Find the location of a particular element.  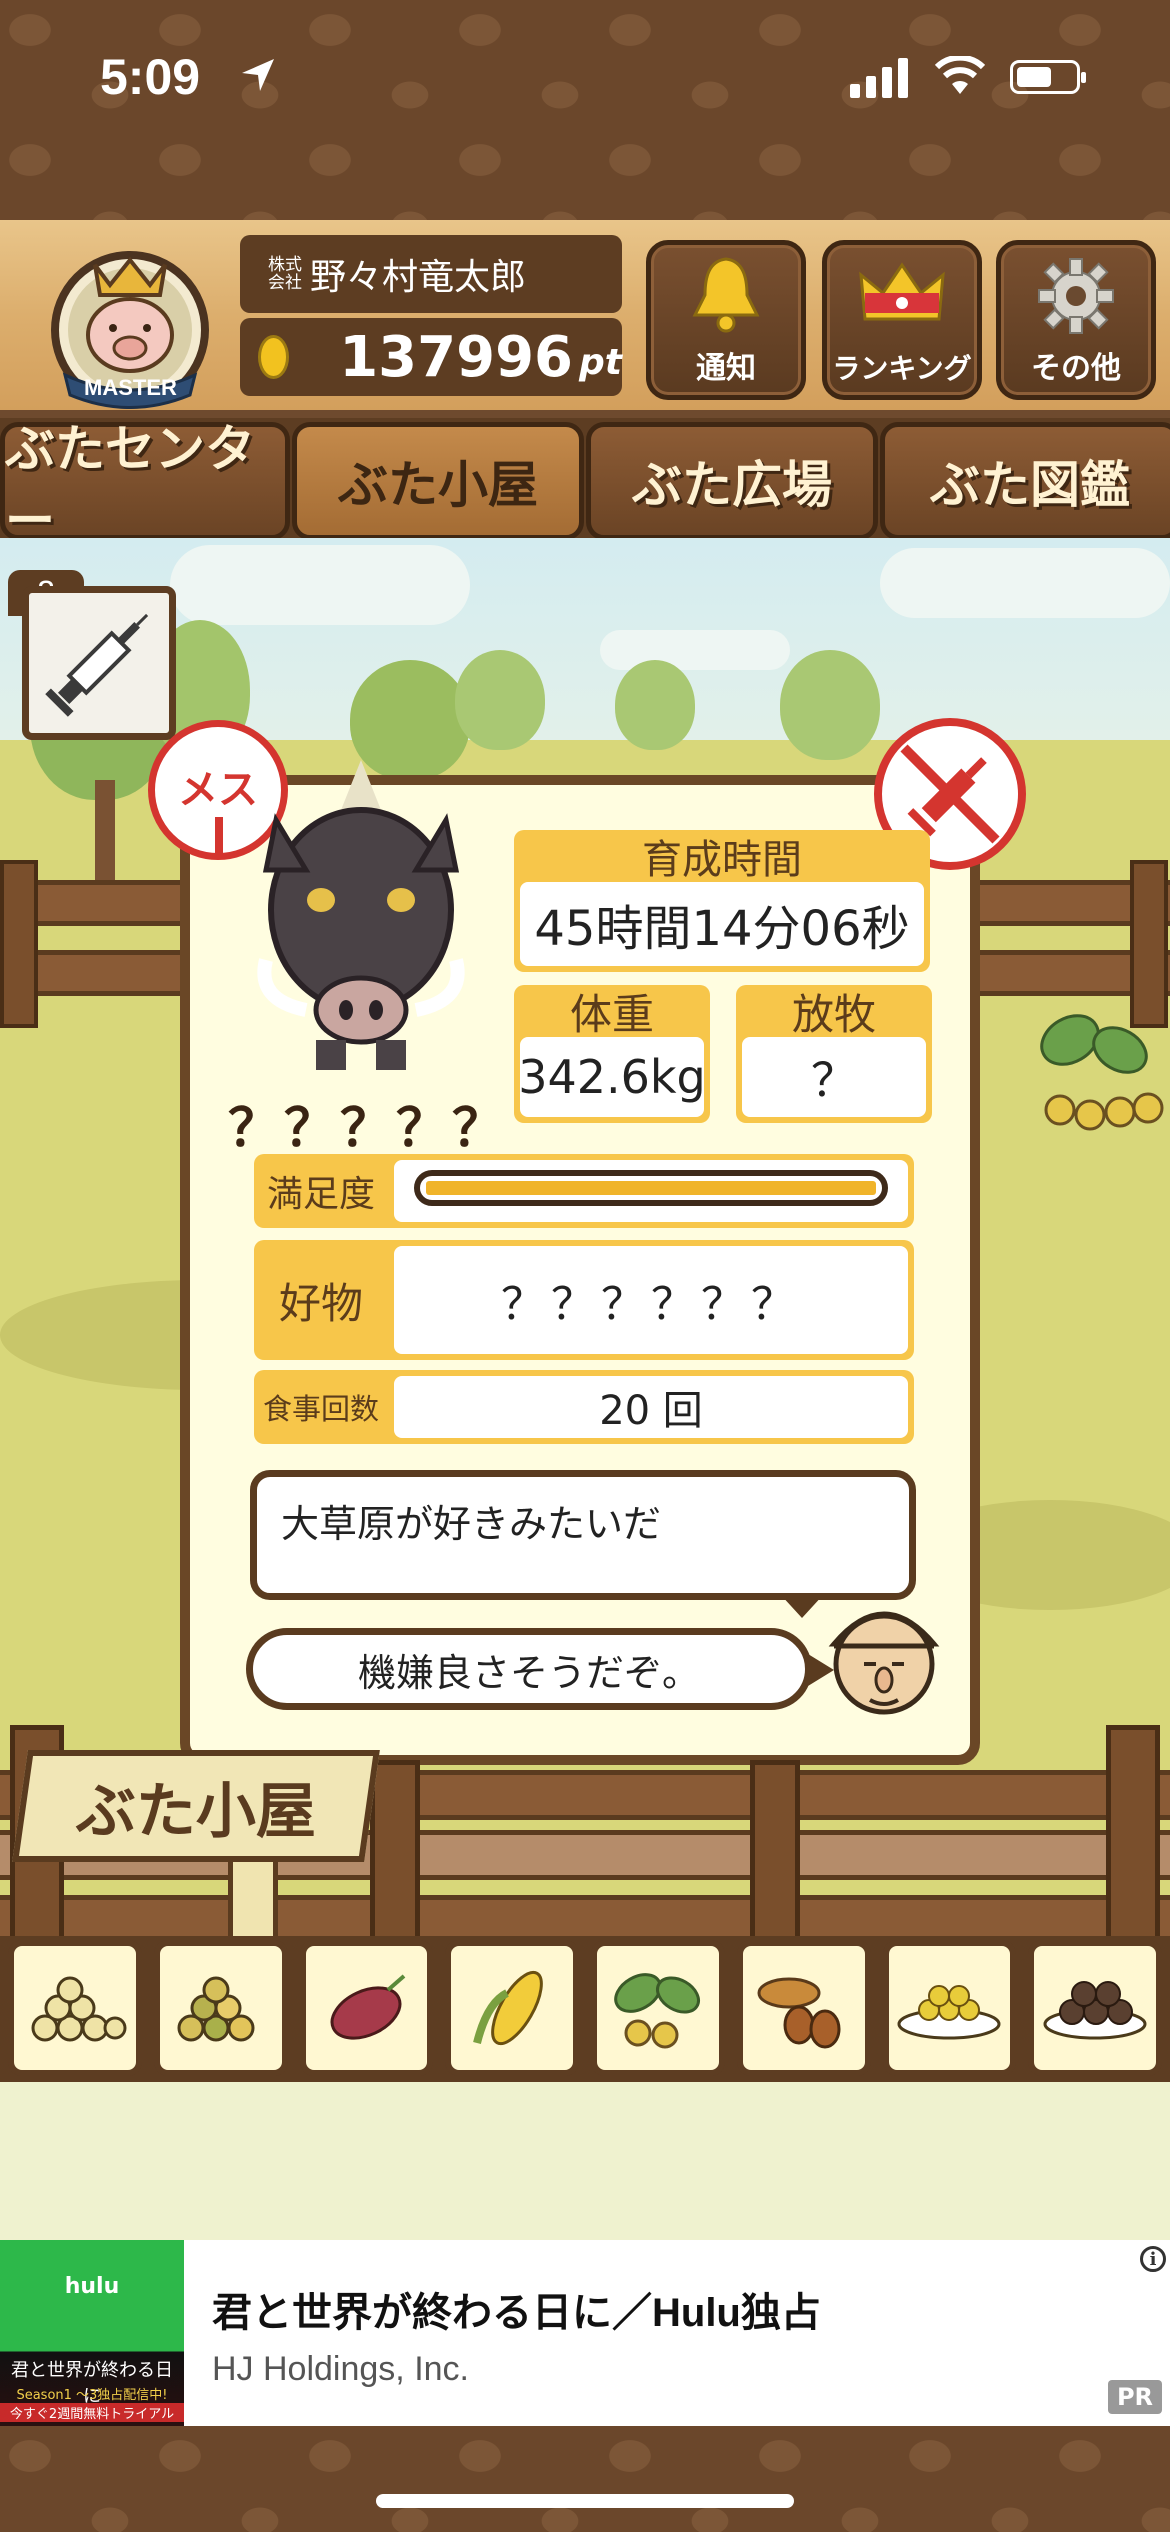

growth-time-label: 育成時間 is located at coordinates (722, 860).